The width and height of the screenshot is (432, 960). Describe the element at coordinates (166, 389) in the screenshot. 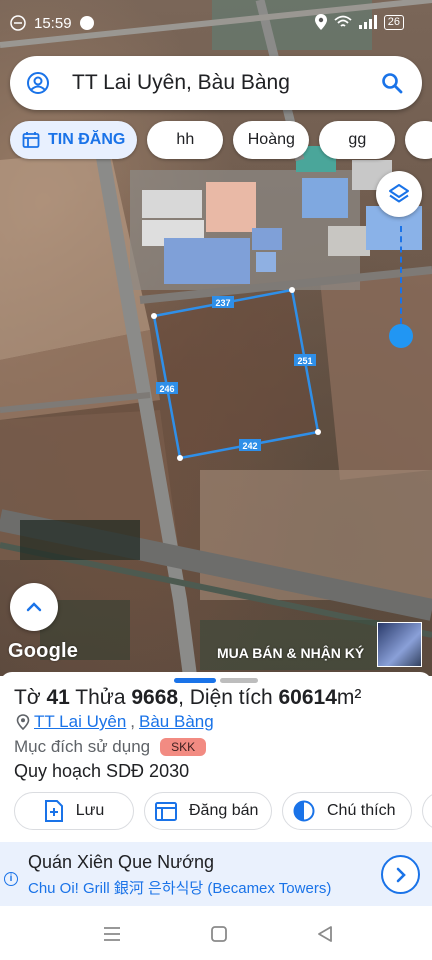

I see `edge-left-label: 246` at that location.